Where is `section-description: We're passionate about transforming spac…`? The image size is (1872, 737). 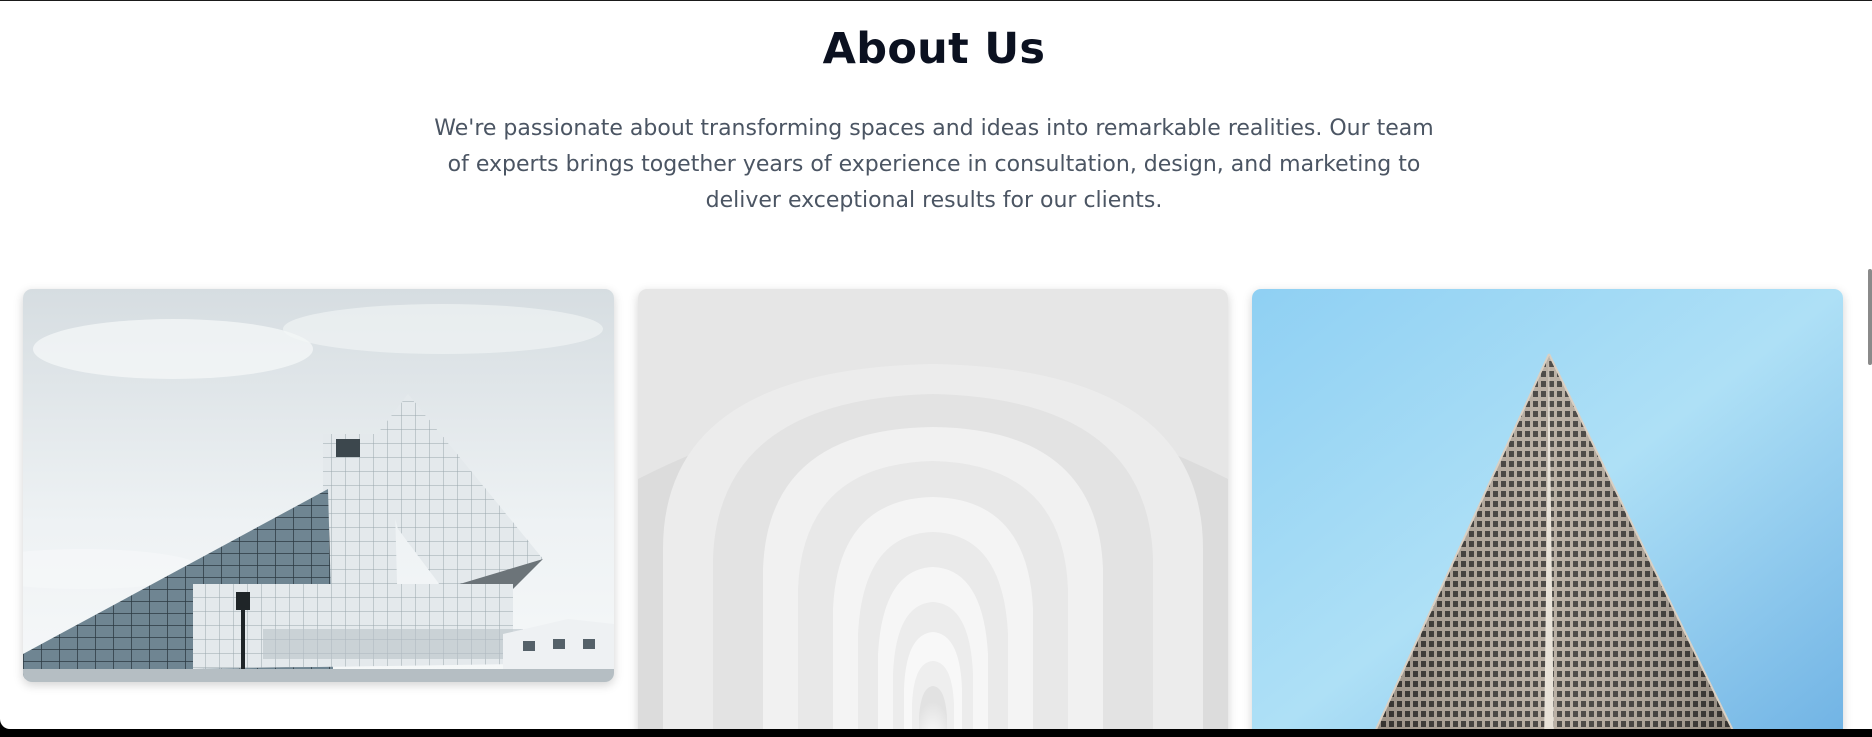
section-description: We're passionate about transforming spac… is located at coordinates (934, 164).